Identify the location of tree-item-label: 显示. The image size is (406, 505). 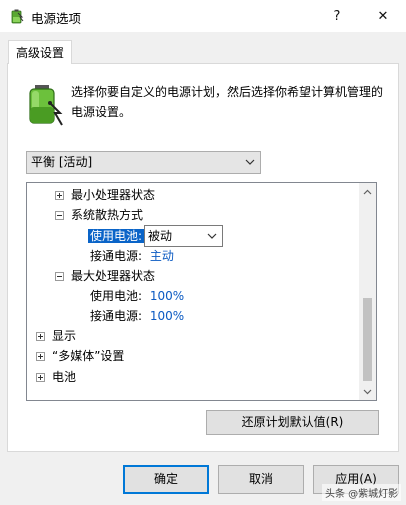
(64, 336).